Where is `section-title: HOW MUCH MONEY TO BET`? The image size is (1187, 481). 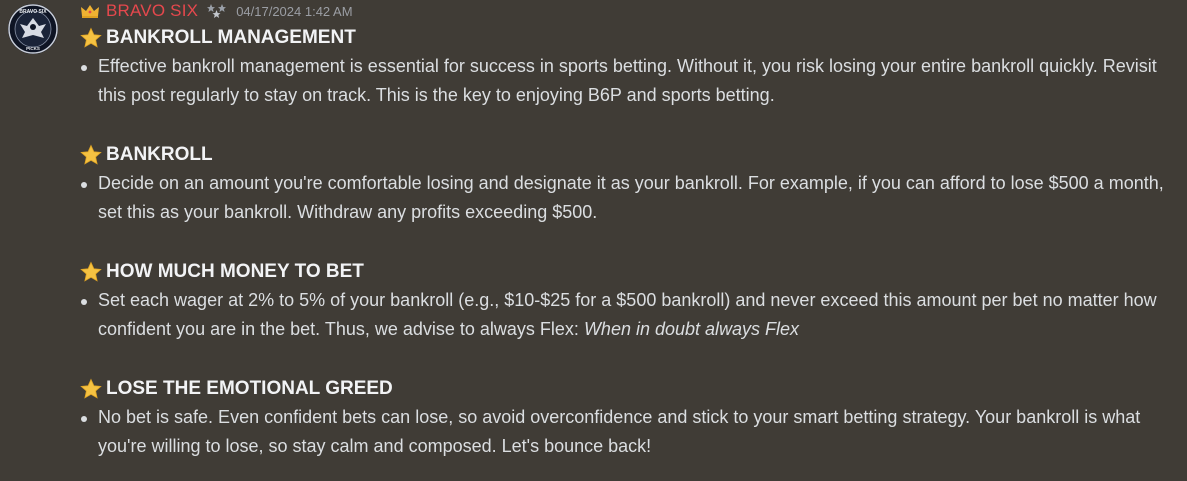
section-title: HOW MUCH MONEY TO BET is located at coordinates (235, 271).